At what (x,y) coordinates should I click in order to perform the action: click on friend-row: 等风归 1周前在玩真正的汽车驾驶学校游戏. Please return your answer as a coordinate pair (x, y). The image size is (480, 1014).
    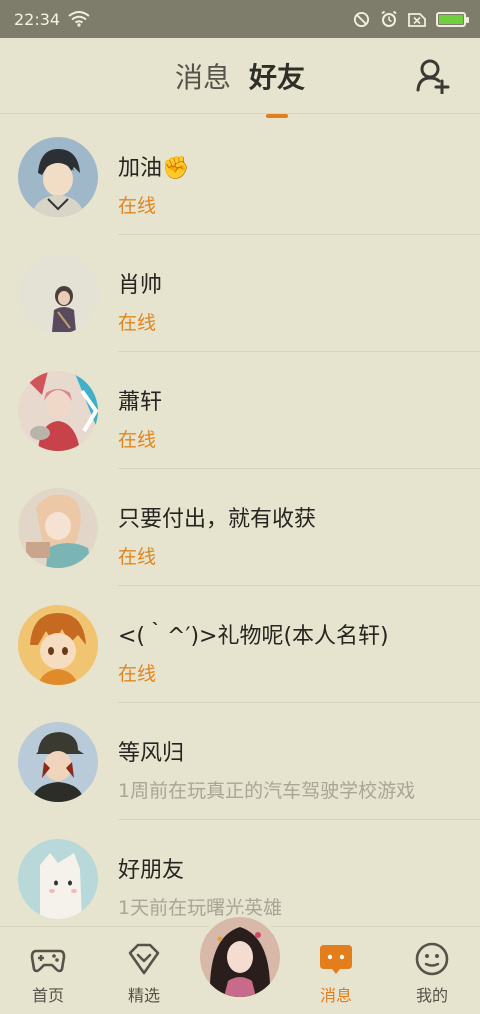
    Looking at the image, I should click on (240, 761).